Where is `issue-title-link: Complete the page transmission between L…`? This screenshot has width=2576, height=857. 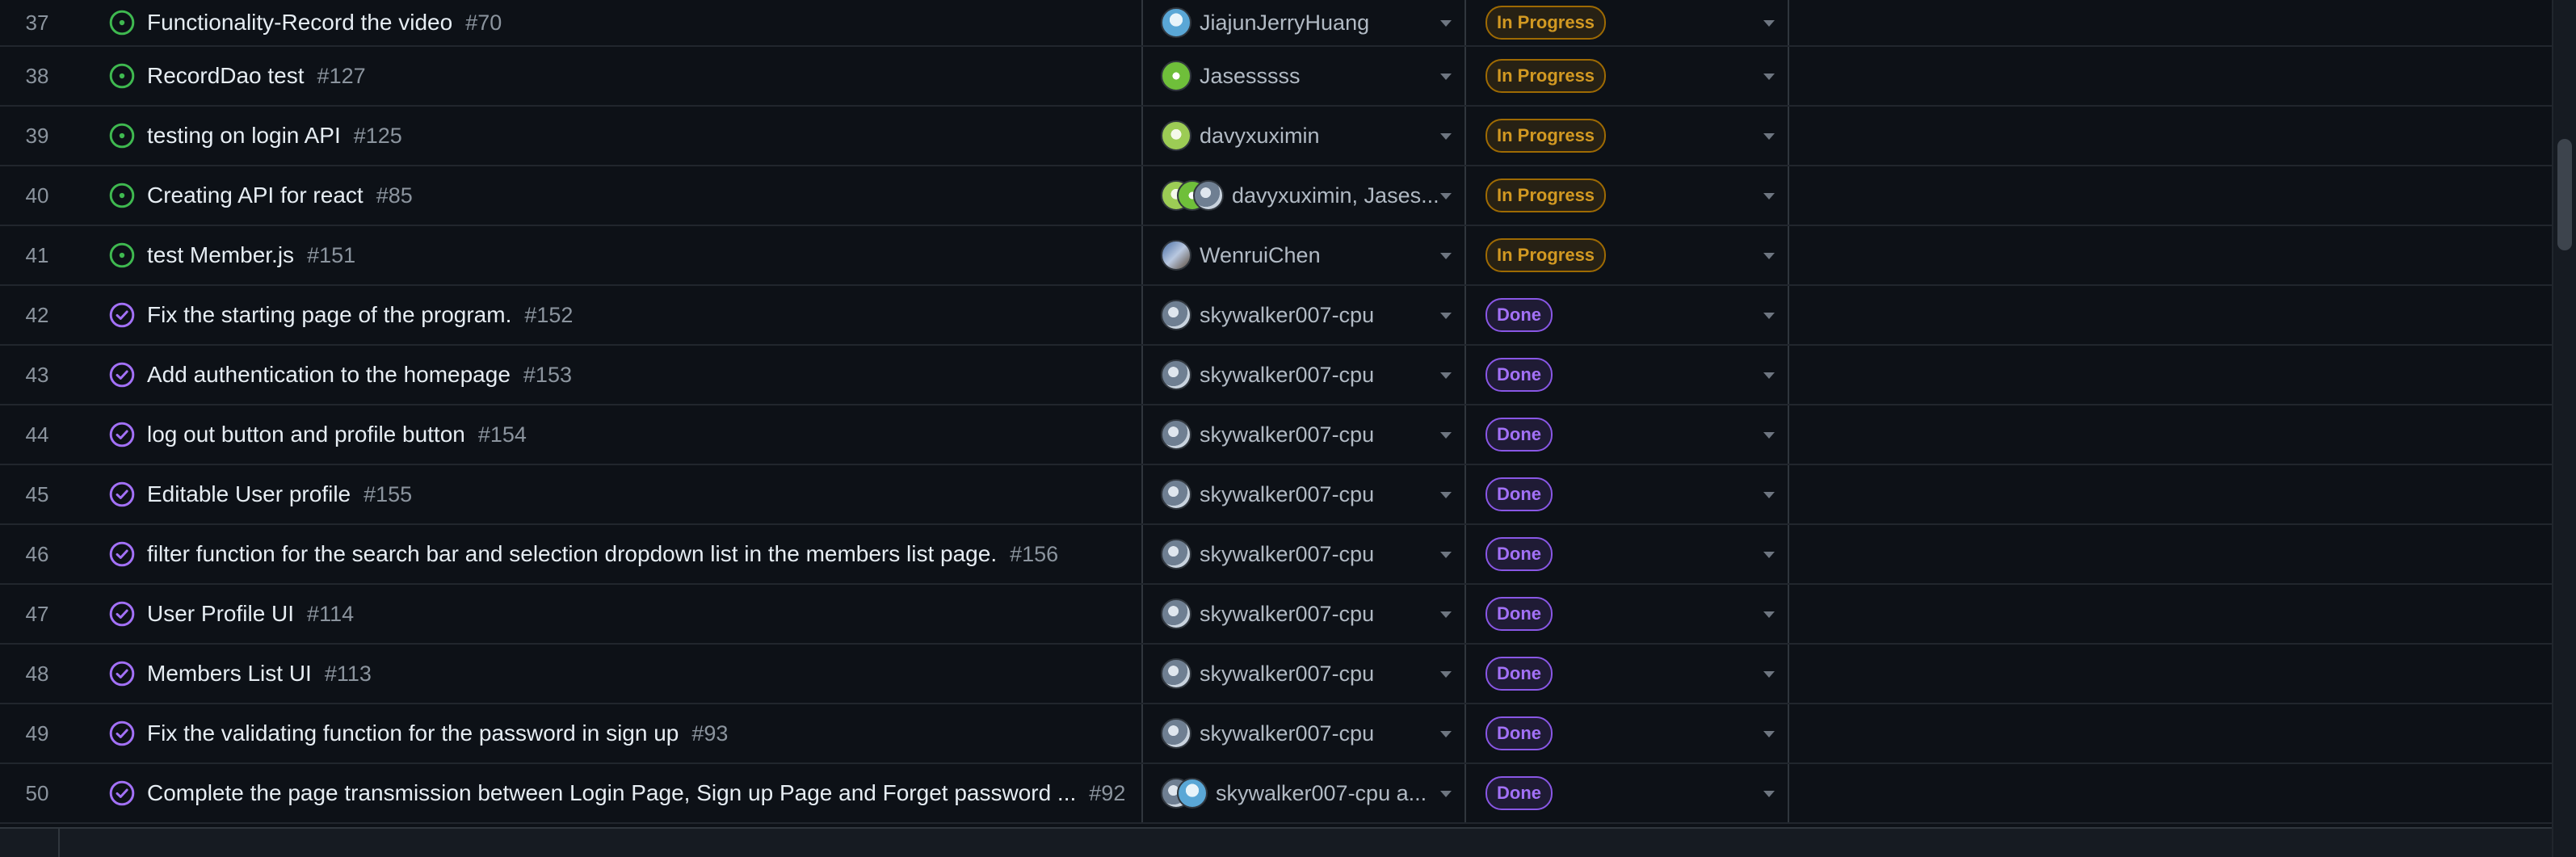 issue-title-link: Complete the page transmission between L… is located at coordinates (611, 793).